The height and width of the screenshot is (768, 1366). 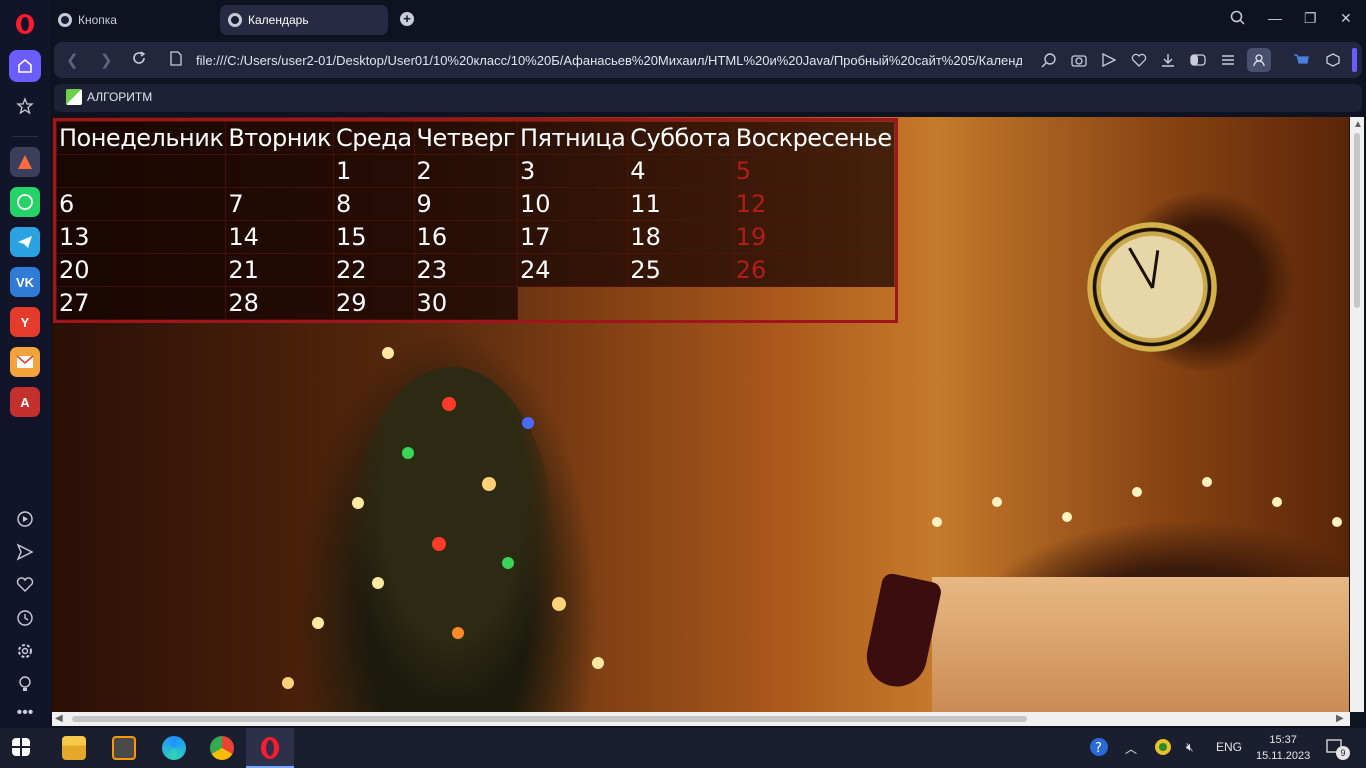 I want to click on header-wednesday: Среда, so click(x=373, y=138).